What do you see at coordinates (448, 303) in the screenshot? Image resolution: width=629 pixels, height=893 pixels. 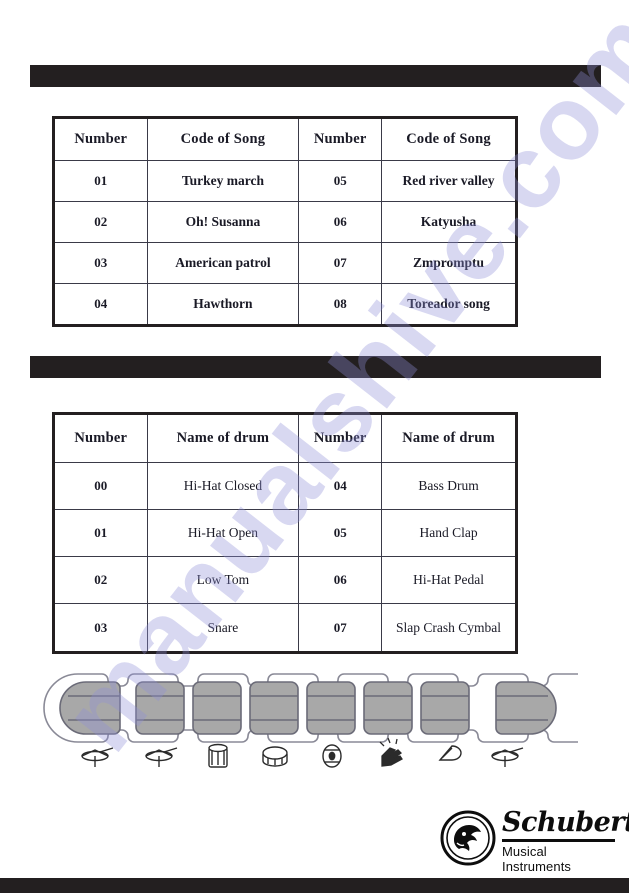 I see `song-name: Toreador song` at bounding box center [448, 303].